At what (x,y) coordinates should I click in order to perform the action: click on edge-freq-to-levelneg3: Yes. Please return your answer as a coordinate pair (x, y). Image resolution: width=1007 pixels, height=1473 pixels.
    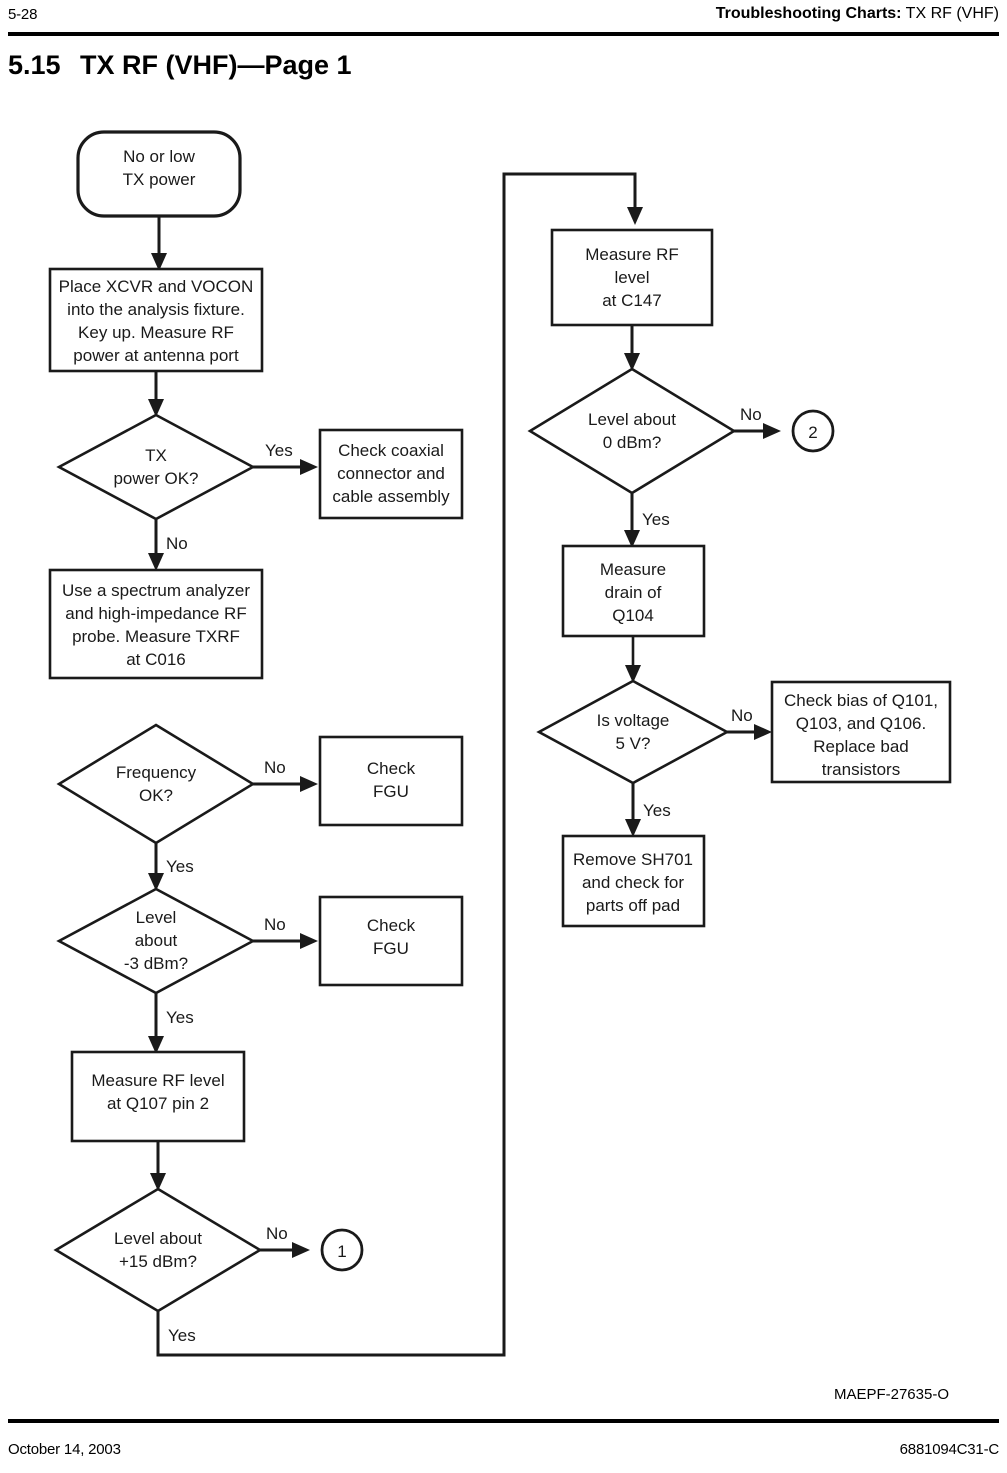
    Looking at the image, I should click on (171, 867).